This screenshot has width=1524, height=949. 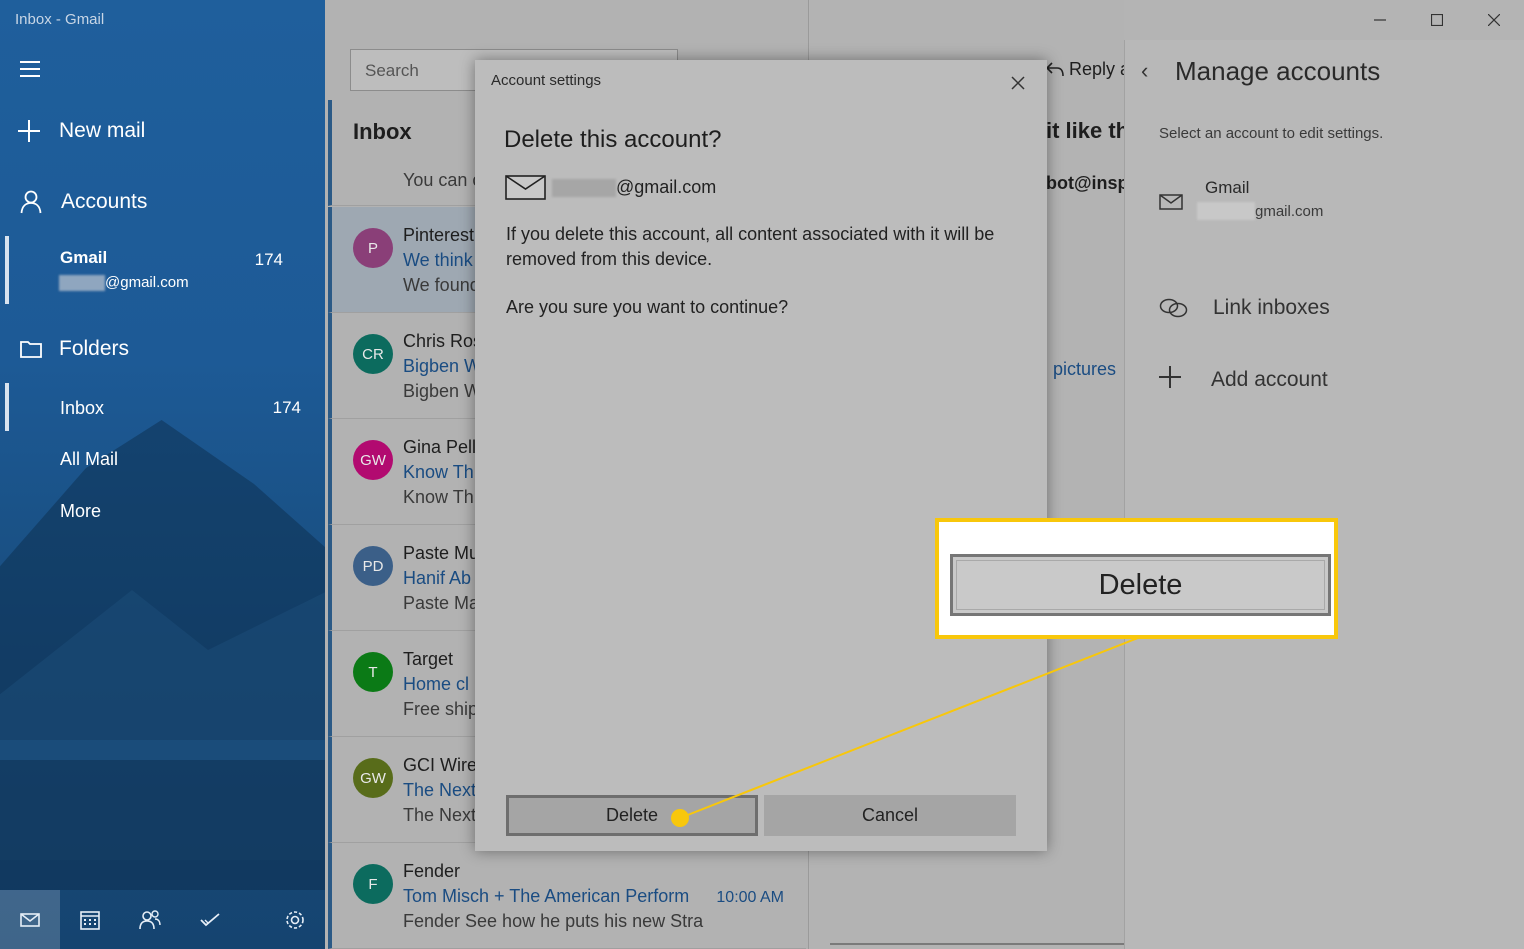 What do you see at coordinates (1271, 307) in the screenshot?
I see `link-inboxes-label: Link inboxes` at bounding box center [1271, 307].